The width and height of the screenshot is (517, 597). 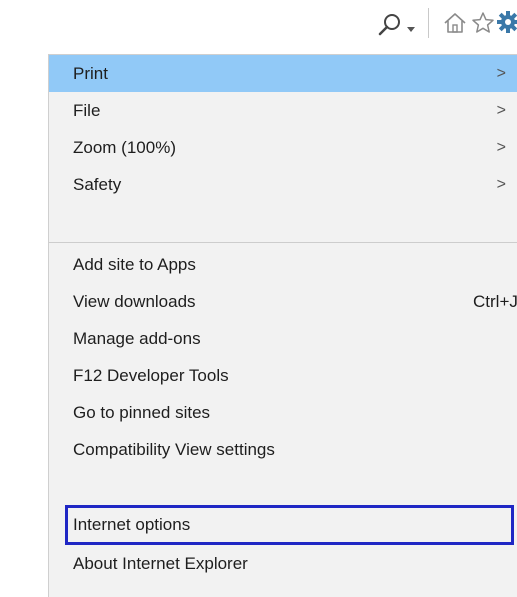 I want to click on gear-icon, so click(x=506, y=22).